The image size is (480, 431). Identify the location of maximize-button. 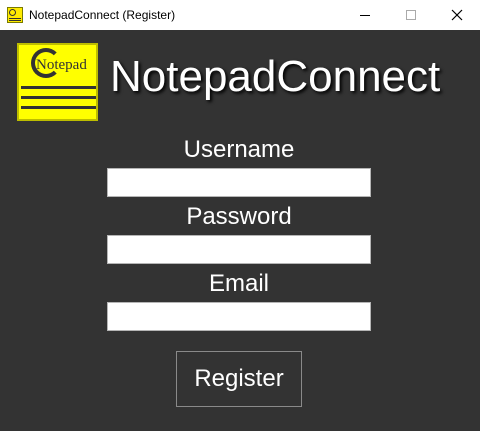
(411, 15).